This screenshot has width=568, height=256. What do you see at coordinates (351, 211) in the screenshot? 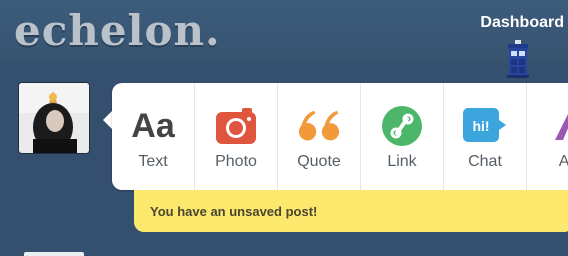
I see `unsaved-post-notice: You have an unsaved post!` at bounding box center [351, 211].